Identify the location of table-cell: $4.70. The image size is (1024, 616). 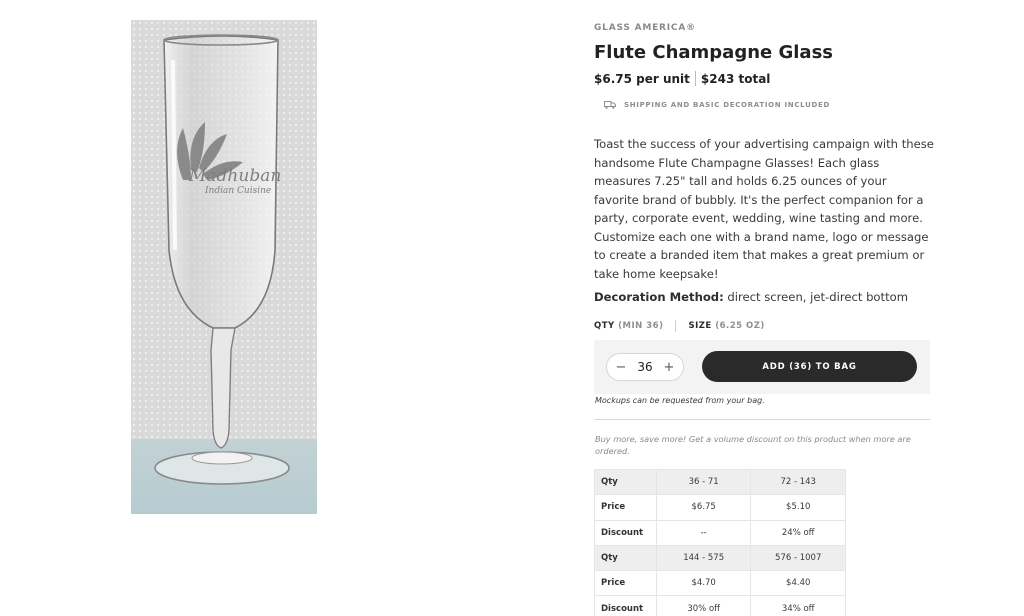
(703, 583).